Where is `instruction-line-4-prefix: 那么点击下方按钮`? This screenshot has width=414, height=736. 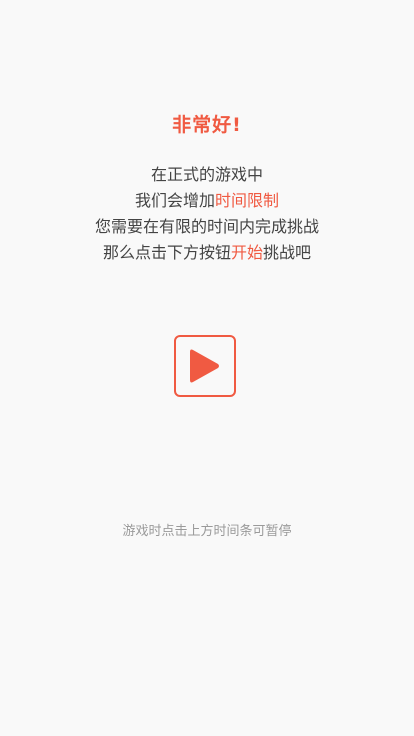
instruction-line-4-prefix: 那么点击下方按钮 is located at coordinates (166, 252).